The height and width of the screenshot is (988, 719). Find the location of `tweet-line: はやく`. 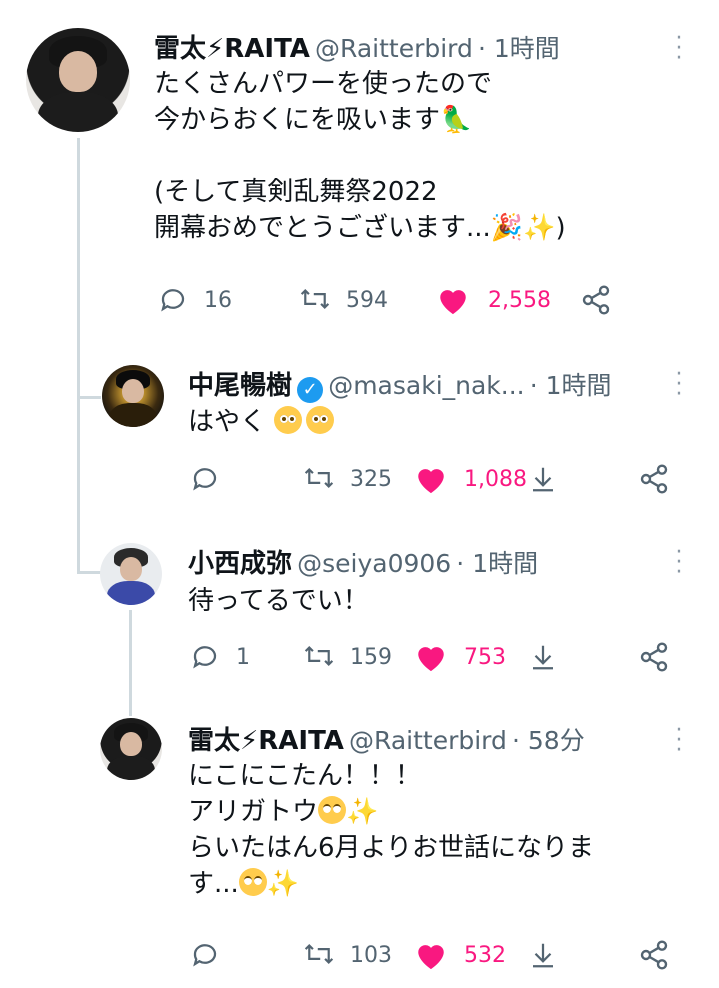

tweet-line: はやく is located at coordinates (261, 422).